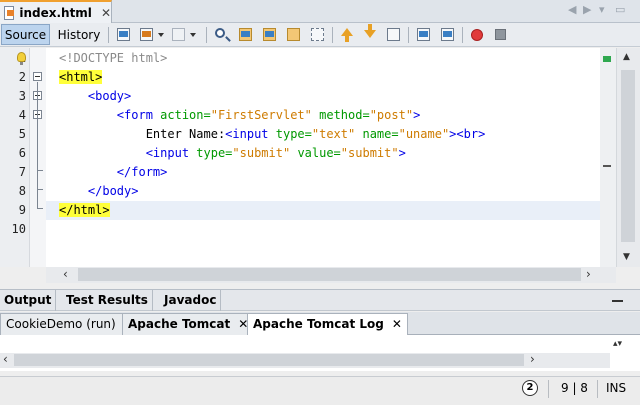  Describe the element at coordinates (323, 172) in the screenshot. I see `code-line: </form>` at that location.